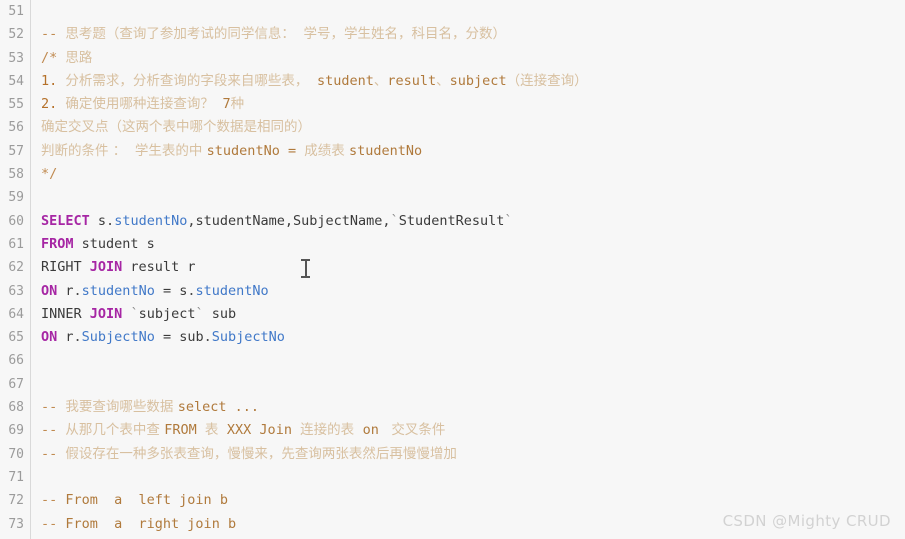 This screenshot has width=905, height=539. Describe the element at coordinates (327, 150) in the screenshot. I see `code-token: 成绩表` at that location.